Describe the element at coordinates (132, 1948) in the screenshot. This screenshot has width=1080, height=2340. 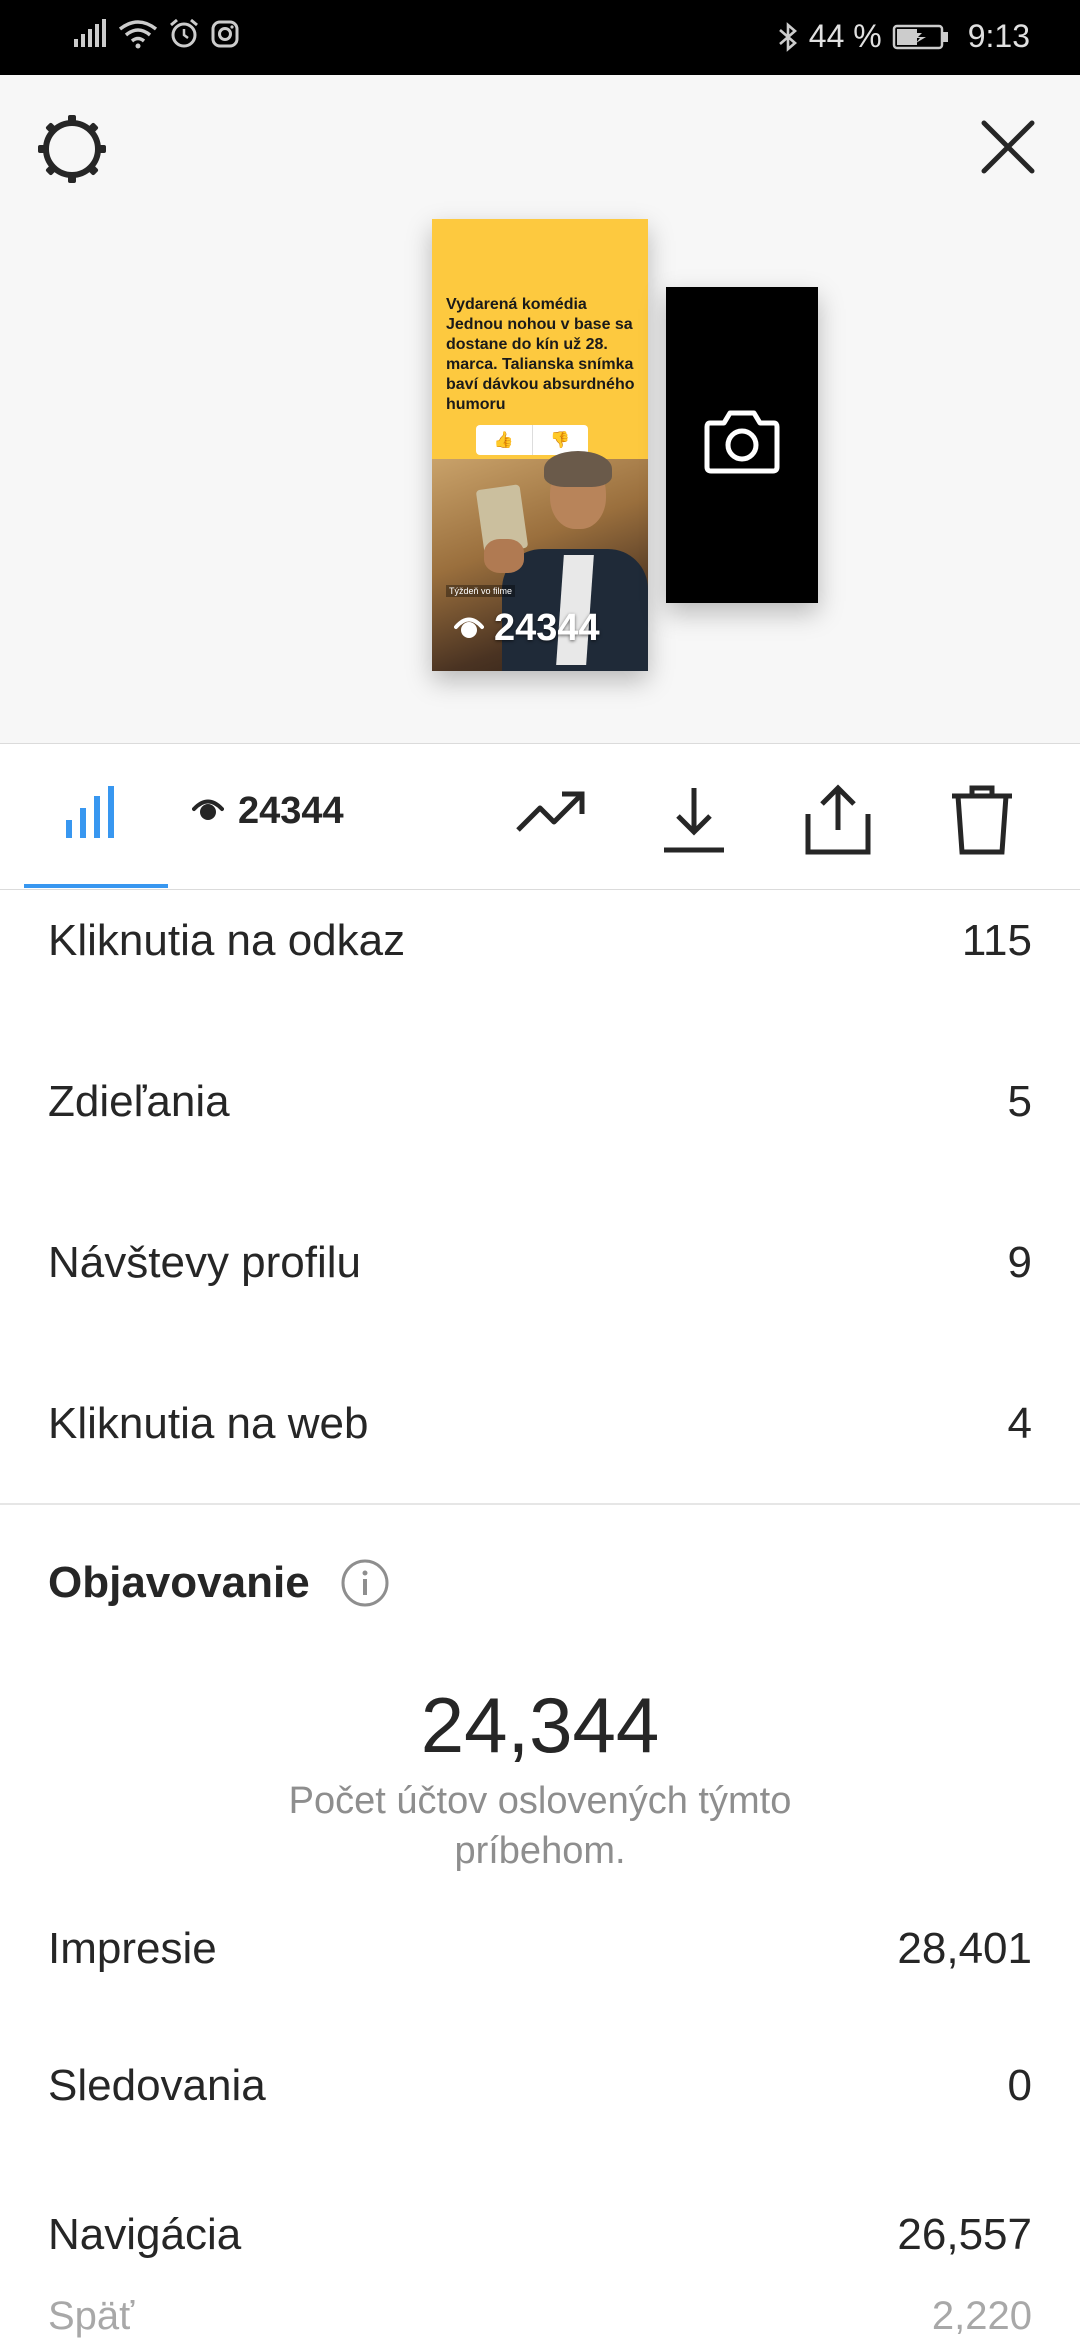
I see `stat-label: Impresie` at that location.